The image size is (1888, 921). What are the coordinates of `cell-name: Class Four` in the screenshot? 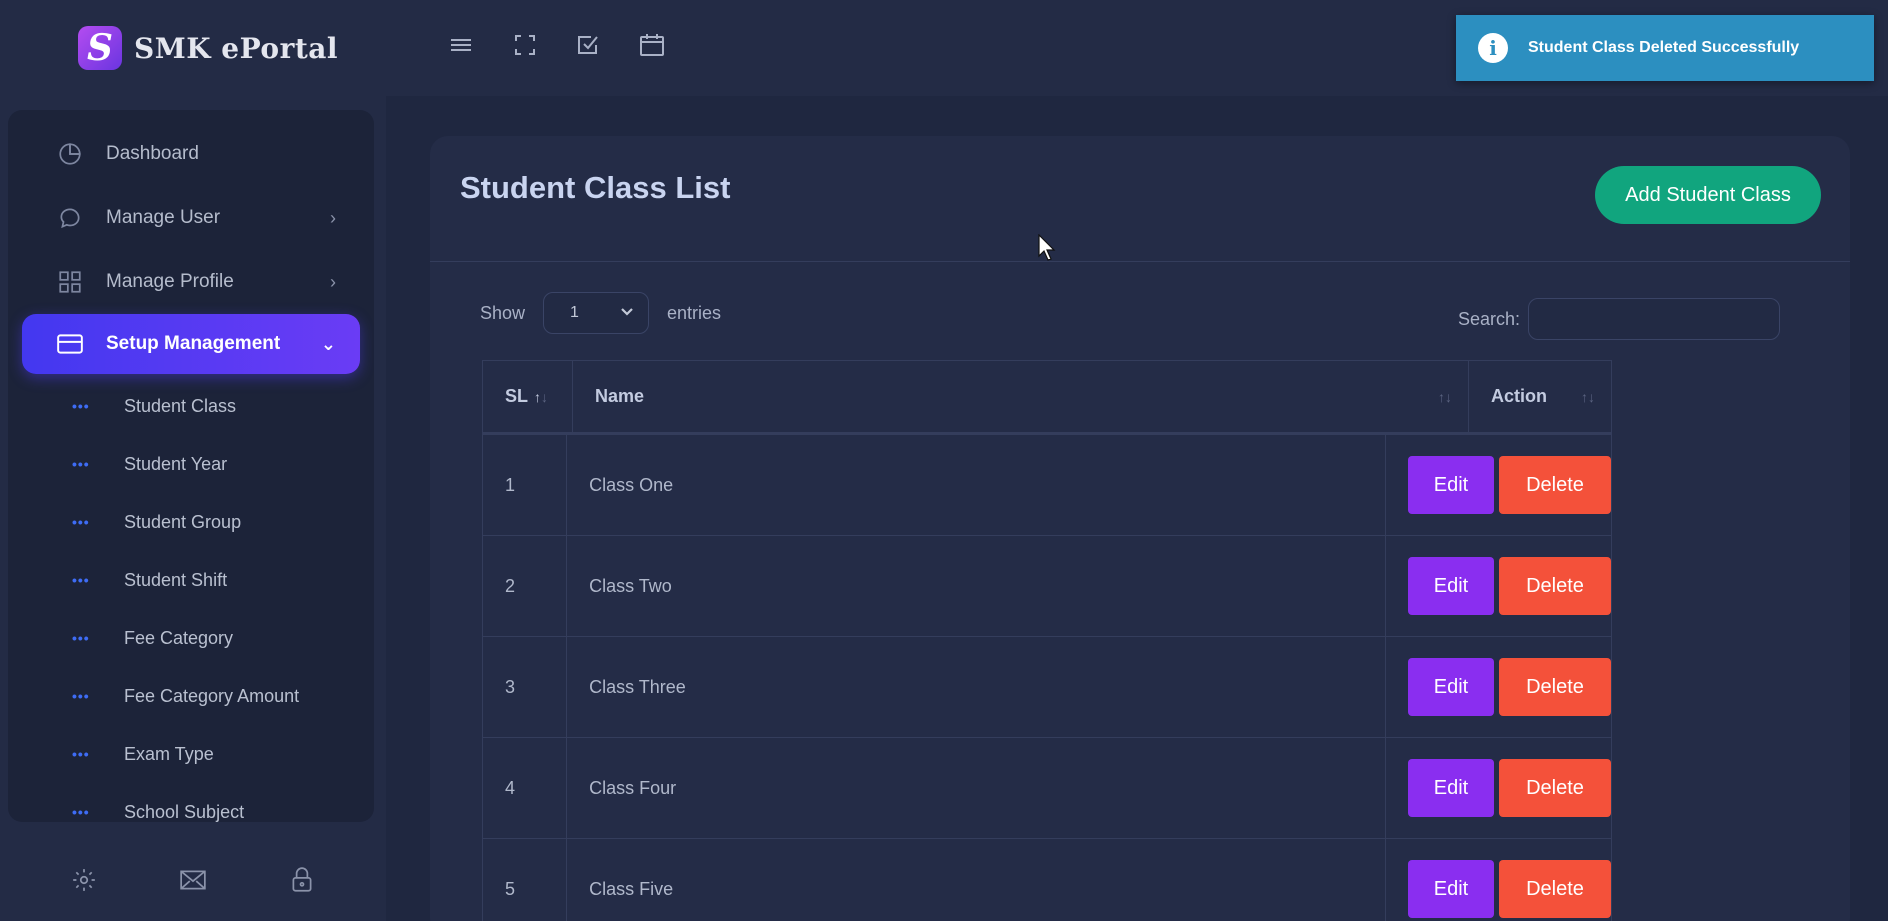 It's located at (976, 788).